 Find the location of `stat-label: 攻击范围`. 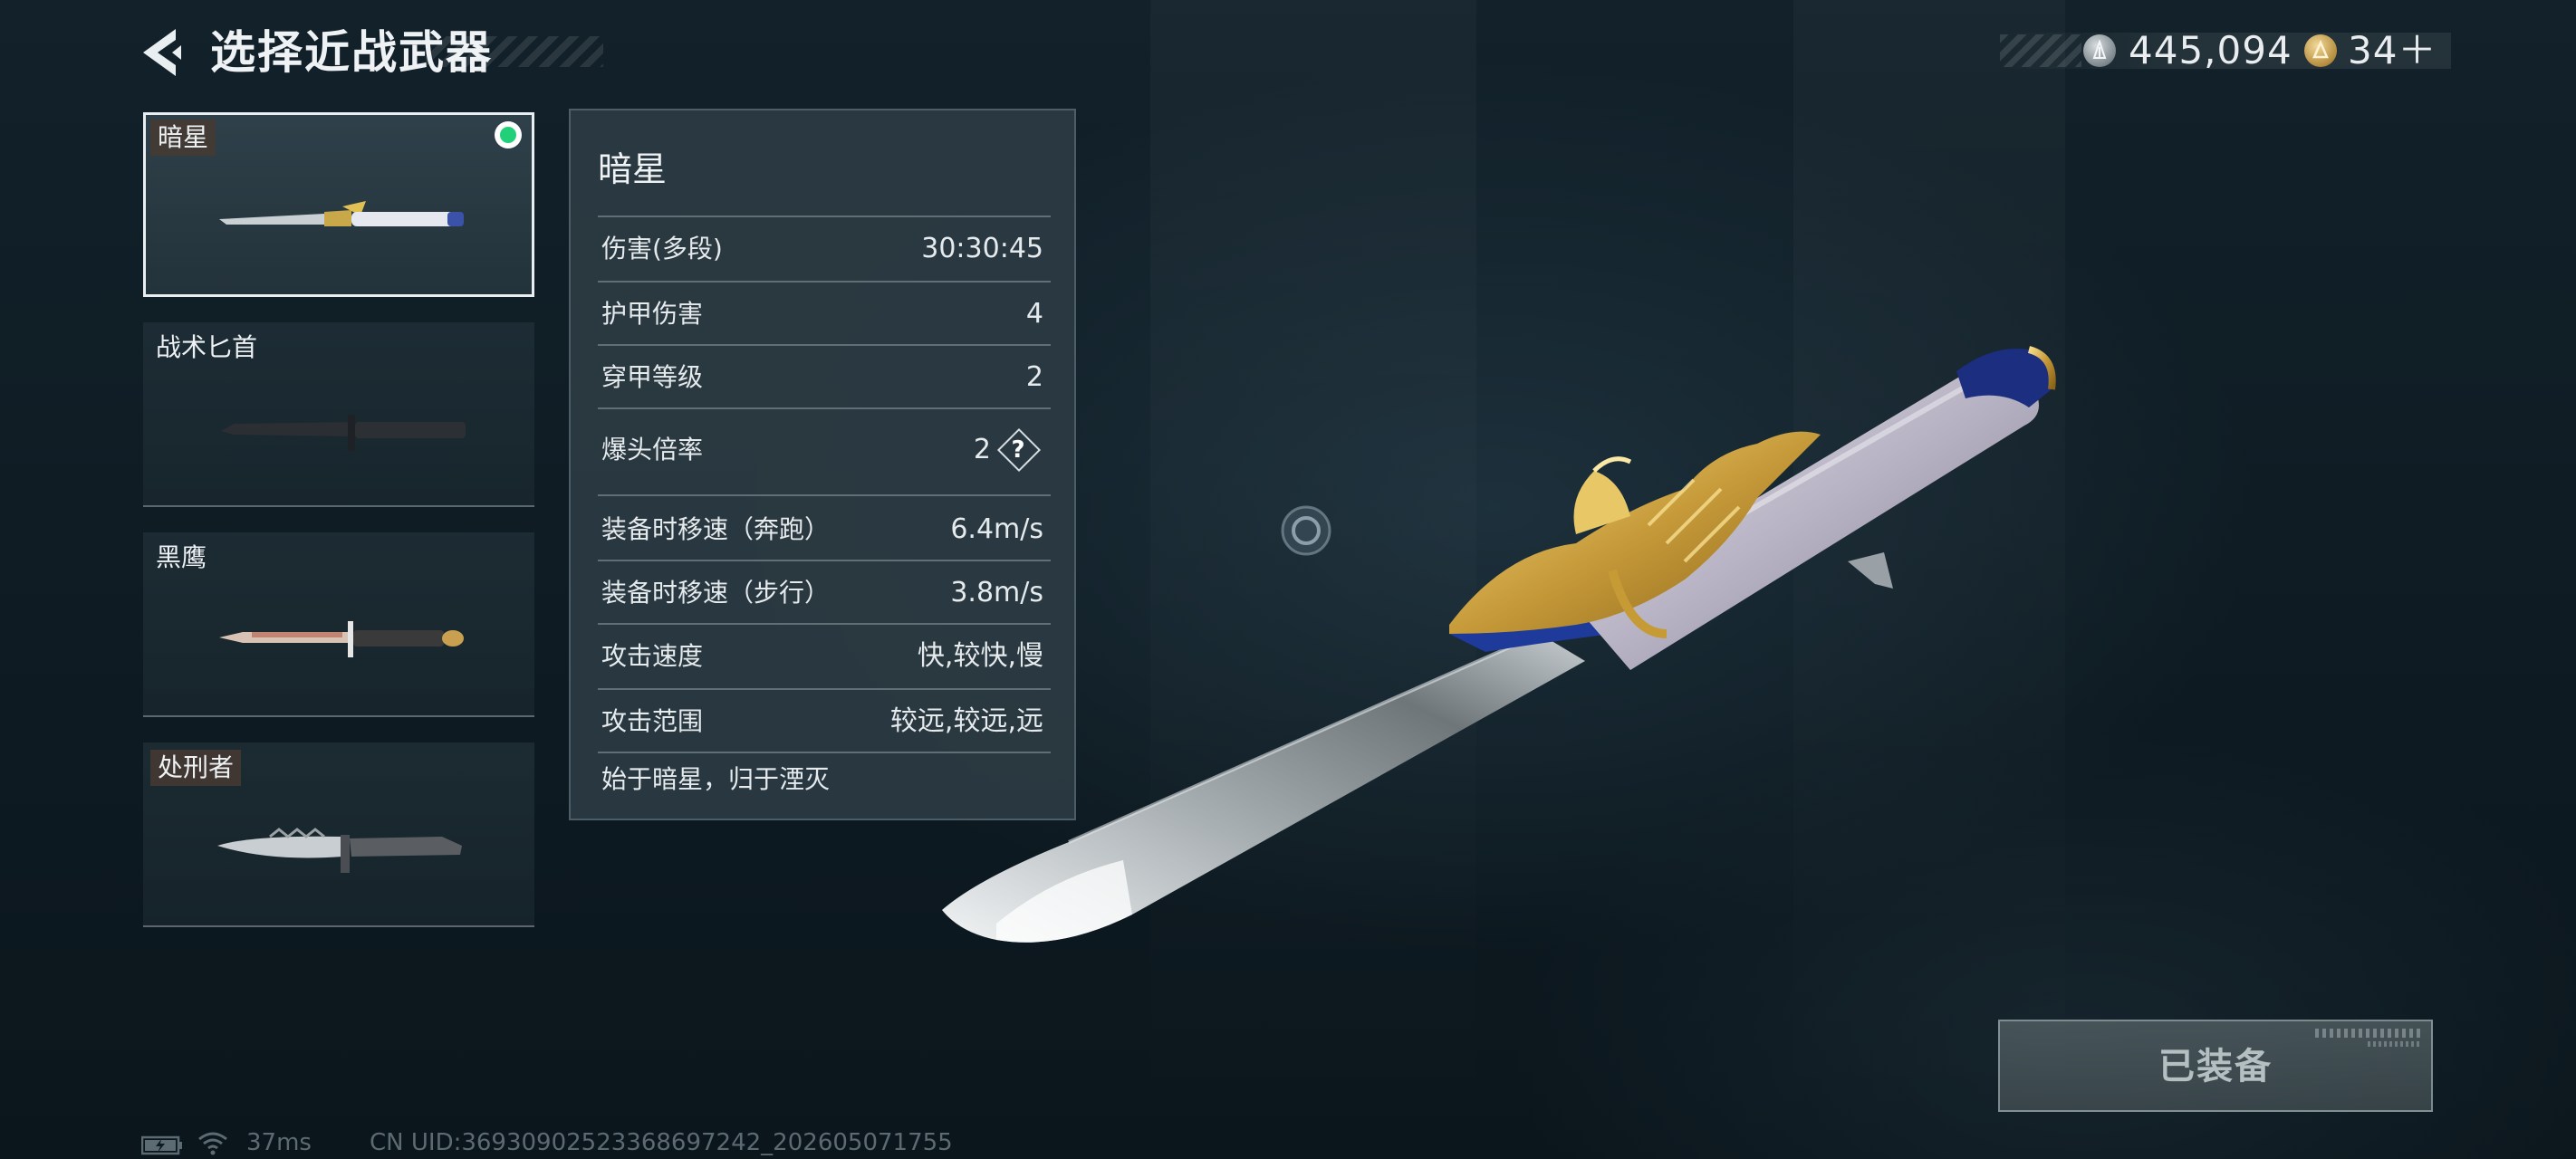

stat-label: 攻击范围 is located at coordinates (652, 721).